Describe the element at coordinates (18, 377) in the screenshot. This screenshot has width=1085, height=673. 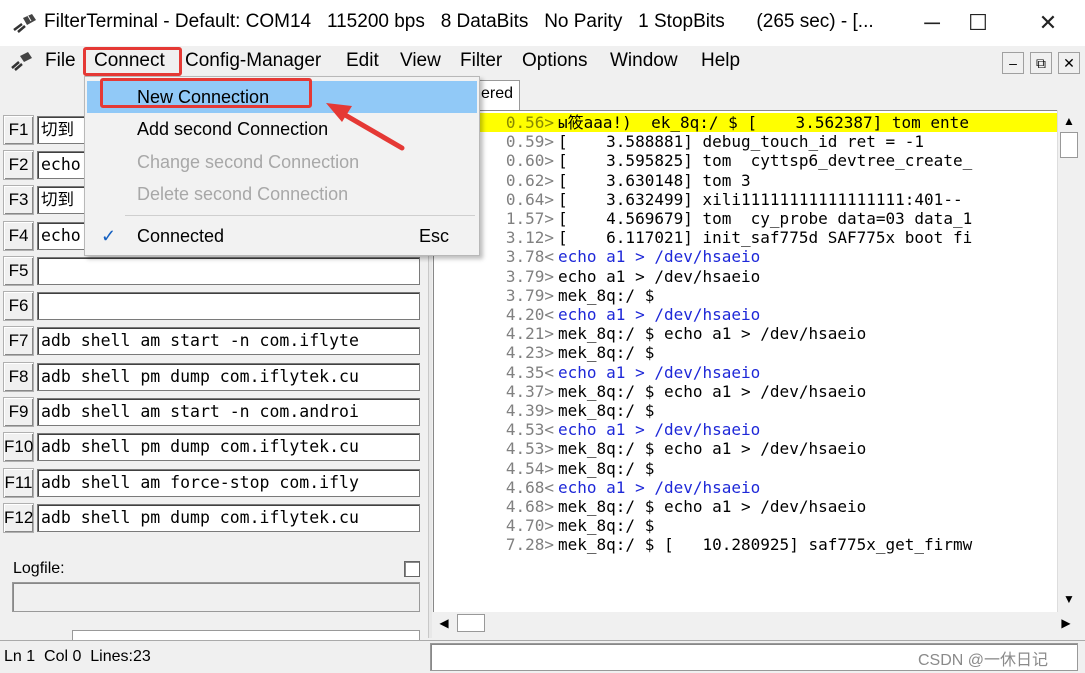
I see `fkey-button-f8: F8` at that location.